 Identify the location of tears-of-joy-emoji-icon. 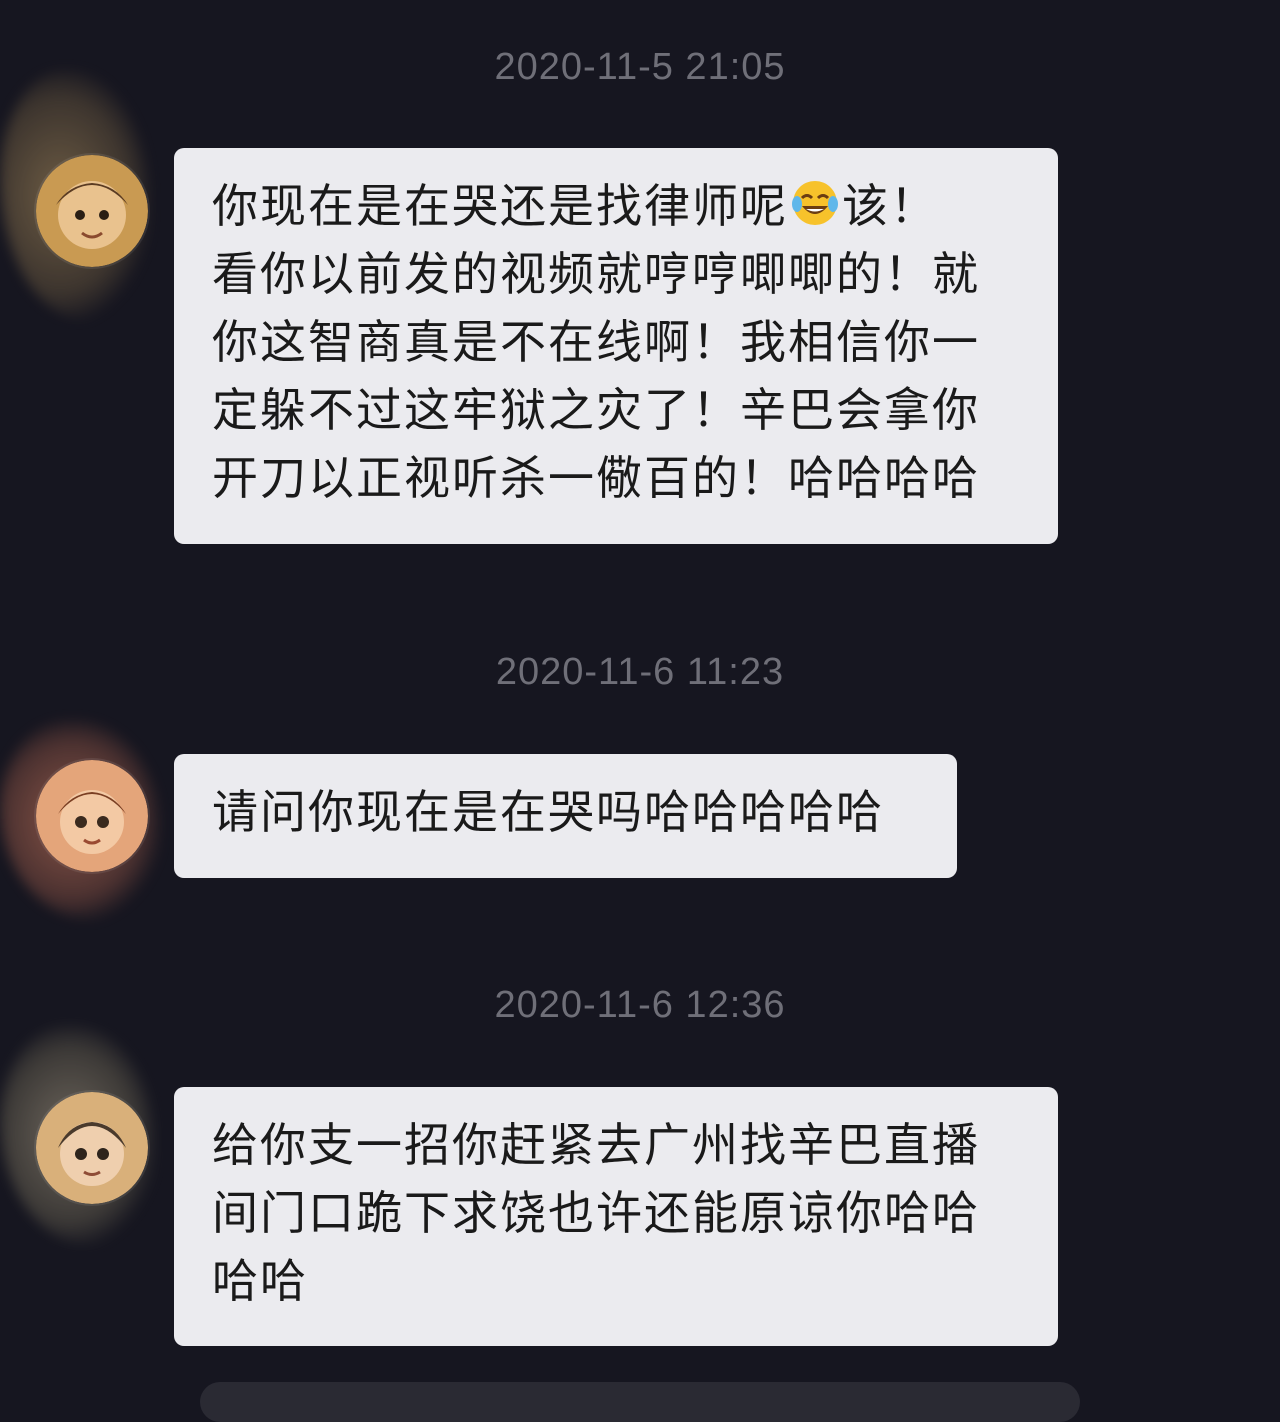
(815, 203).